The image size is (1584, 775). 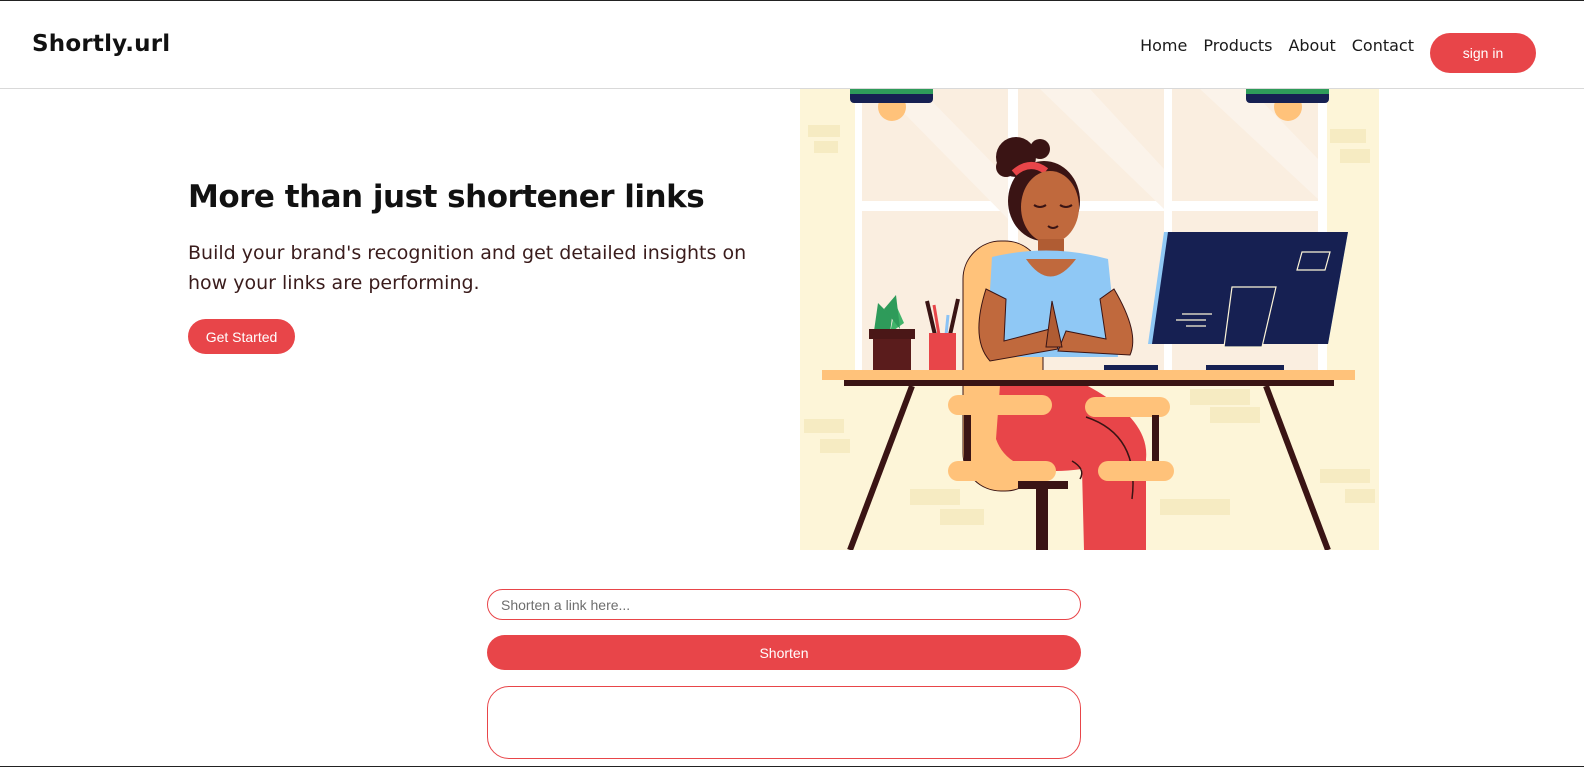 I want to click on sign-in-button: sign in, so click(x=1483, y=53).